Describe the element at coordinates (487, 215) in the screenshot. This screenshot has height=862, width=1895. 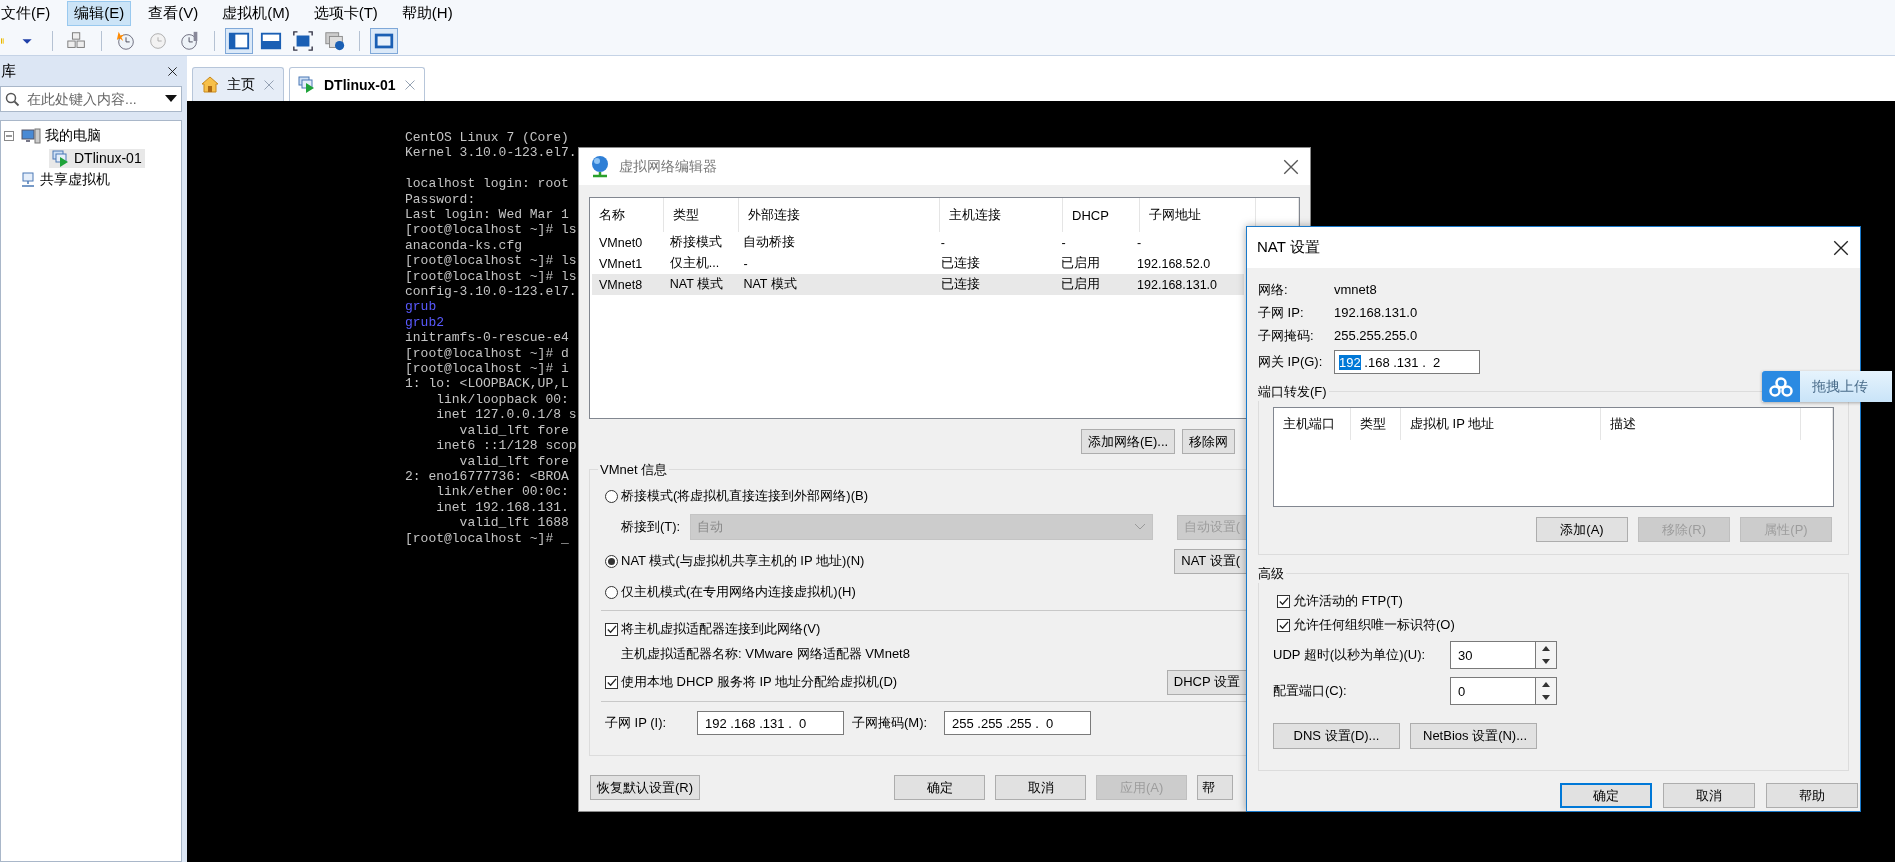
I see `terminal-line: Last login: Wed Mar 1` at that location.